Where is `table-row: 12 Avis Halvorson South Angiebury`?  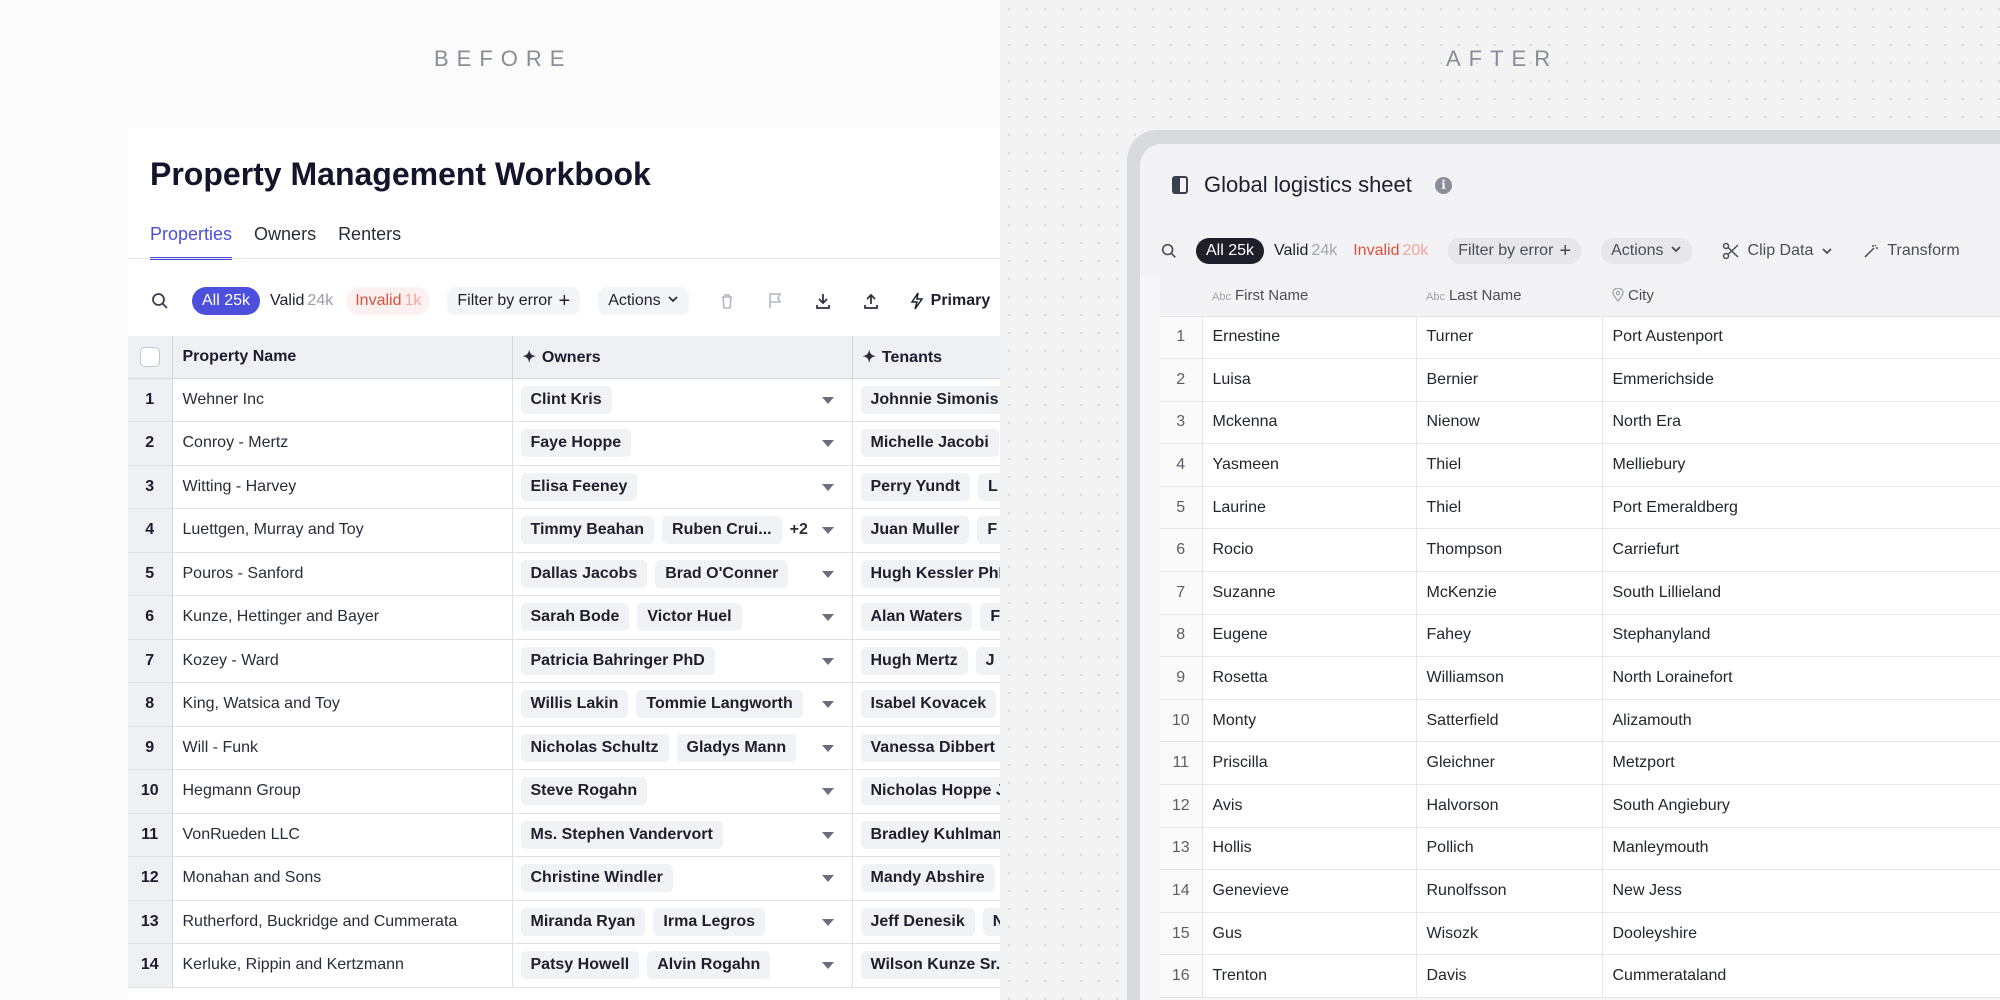 table-row: 12 Avis Halvorson South Angiebury is located at coordinates (1580, 806).